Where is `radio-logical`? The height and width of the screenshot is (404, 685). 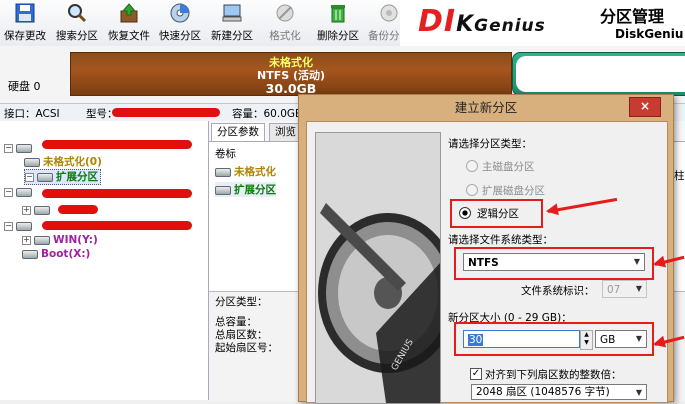
radio-logical is located at coordinates (465, 213).